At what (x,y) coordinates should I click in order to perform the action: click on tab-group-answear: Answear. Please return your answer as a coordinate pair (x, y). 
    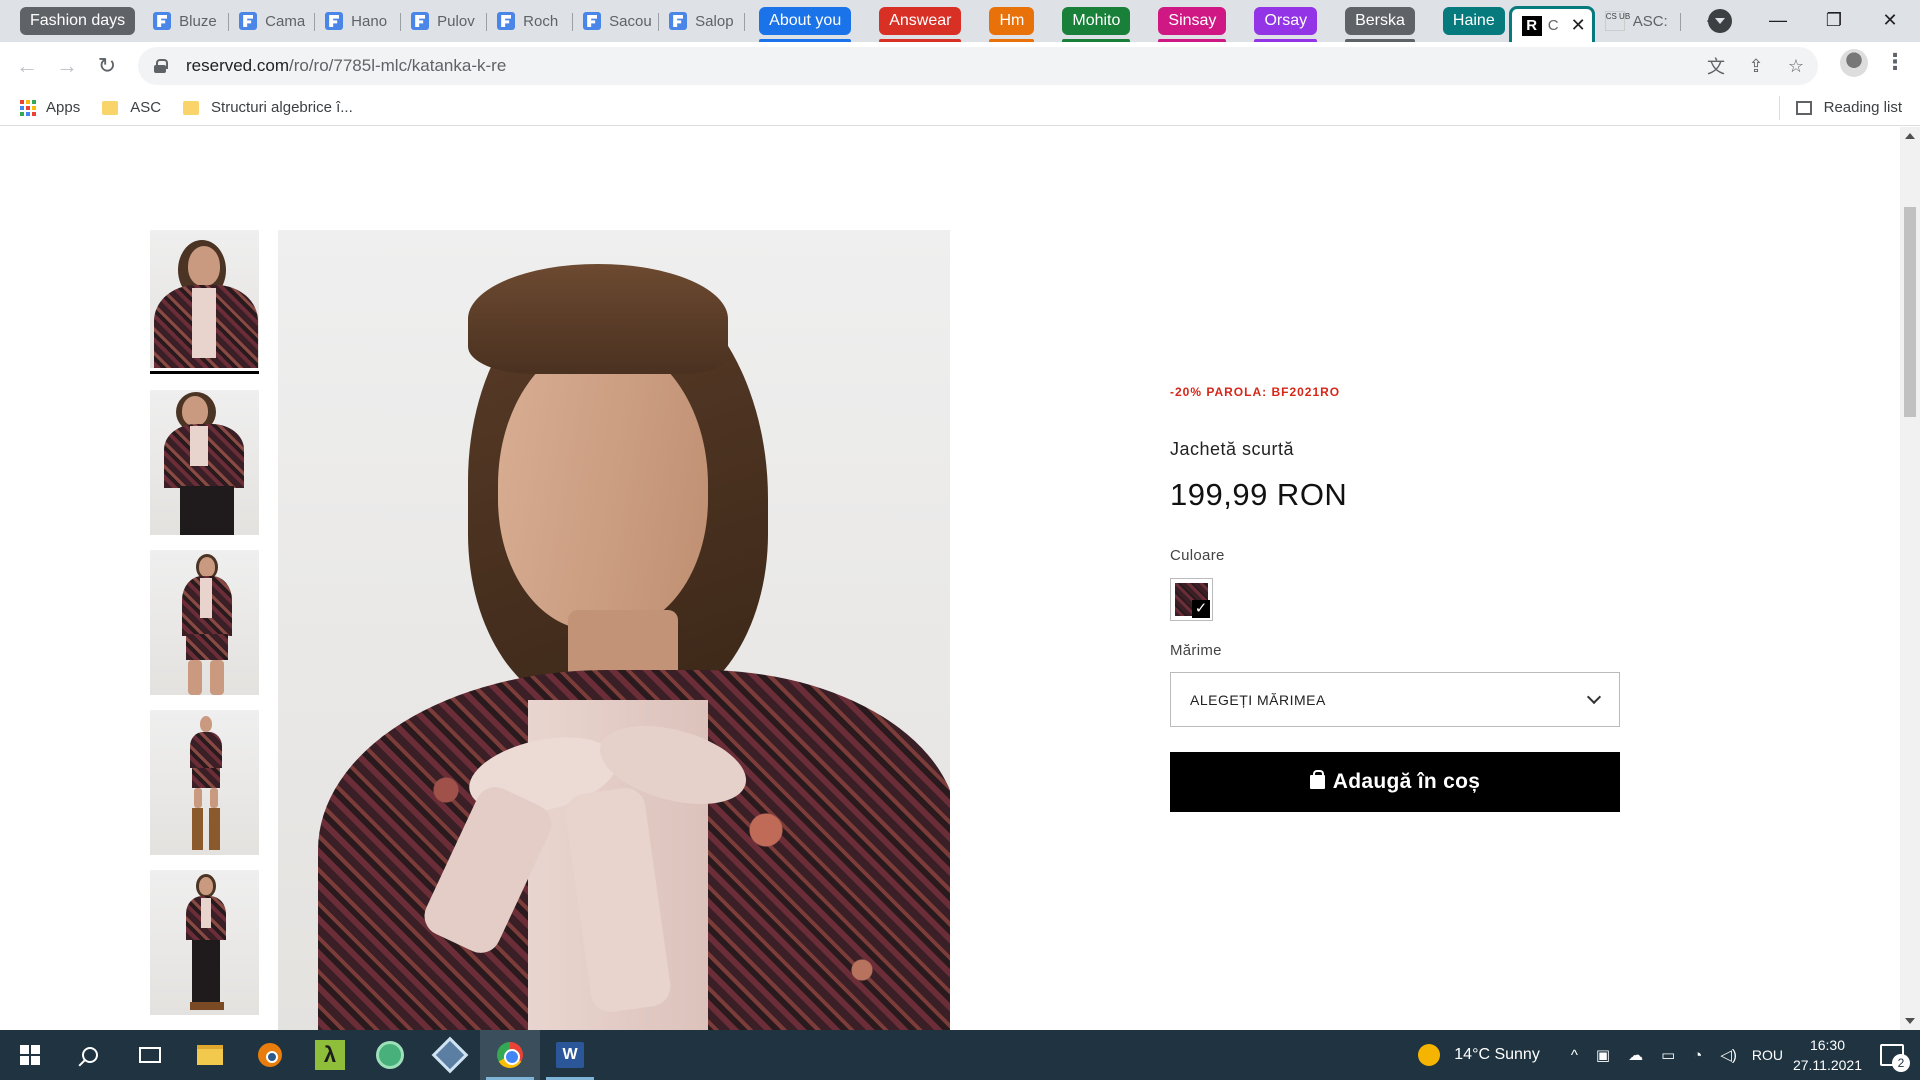
    Looking at the image, I should click on (920, 25).